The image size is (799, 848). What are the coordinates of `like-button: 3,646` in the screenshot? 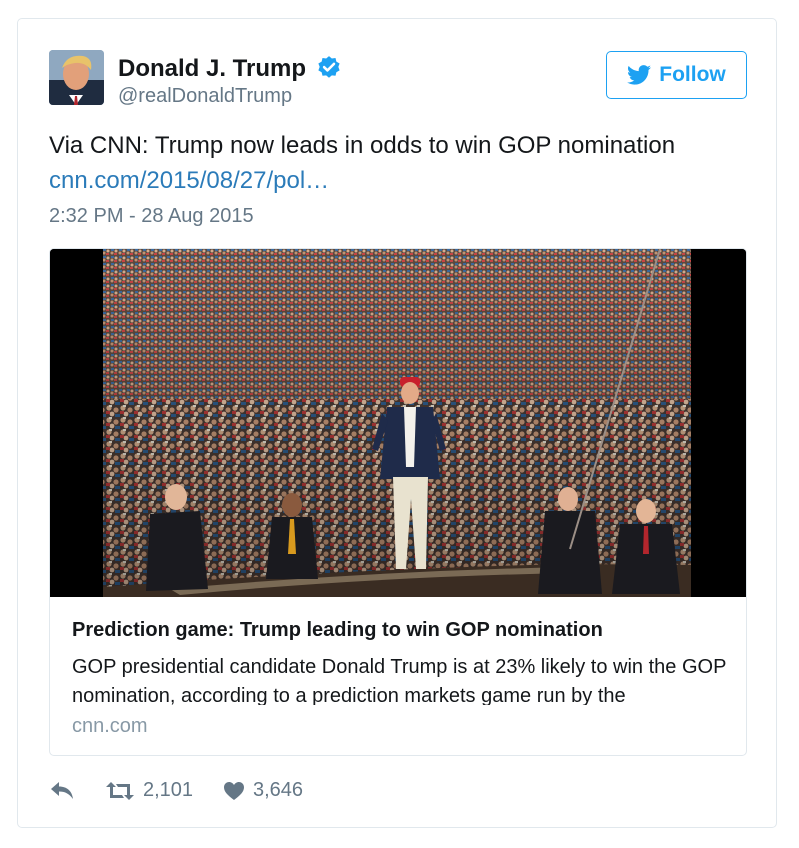 It's located at (263, 790).